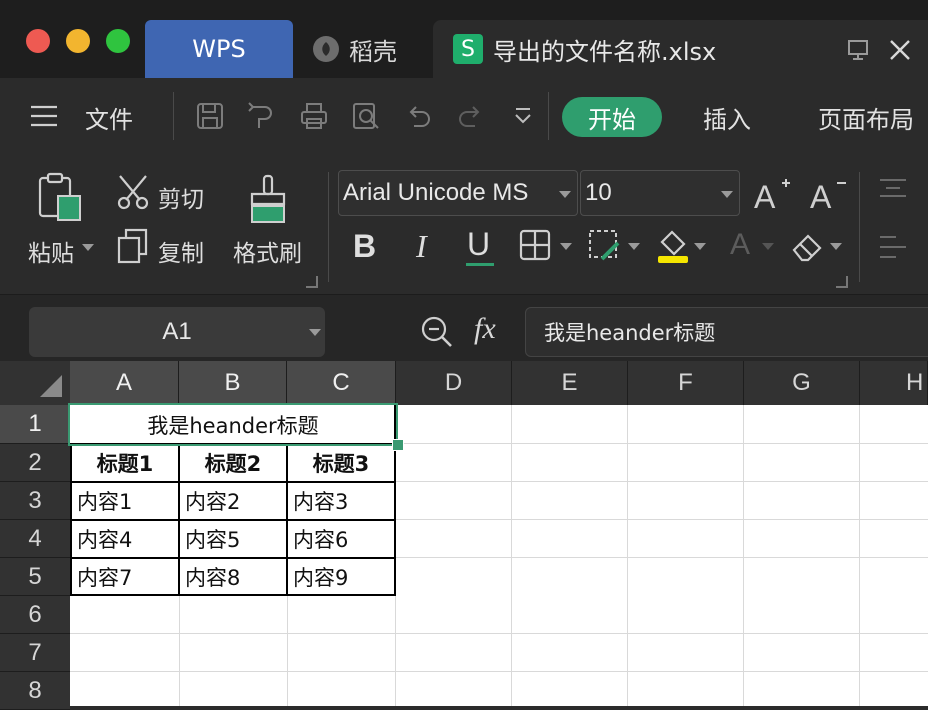 This screenshot has height=710, width=928. What do you see at coordinates (181, 251) in the screenshot?
I see `copy-button: 复制` at bounding box center [181, 251].